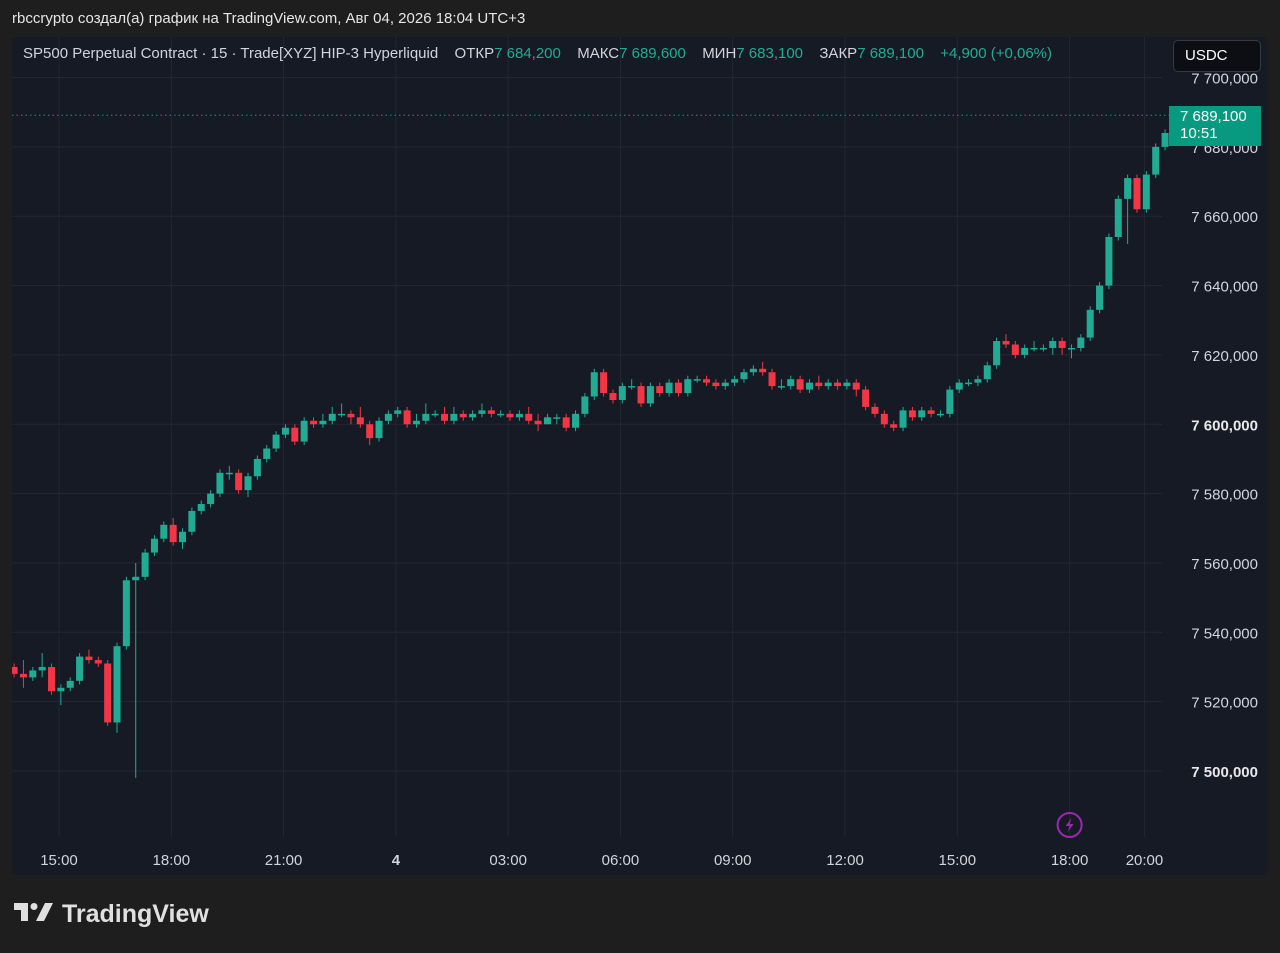 The height and width of the screenshot is (953, 1280). I want to click on currency-button: USDC, so click(1217, 56).